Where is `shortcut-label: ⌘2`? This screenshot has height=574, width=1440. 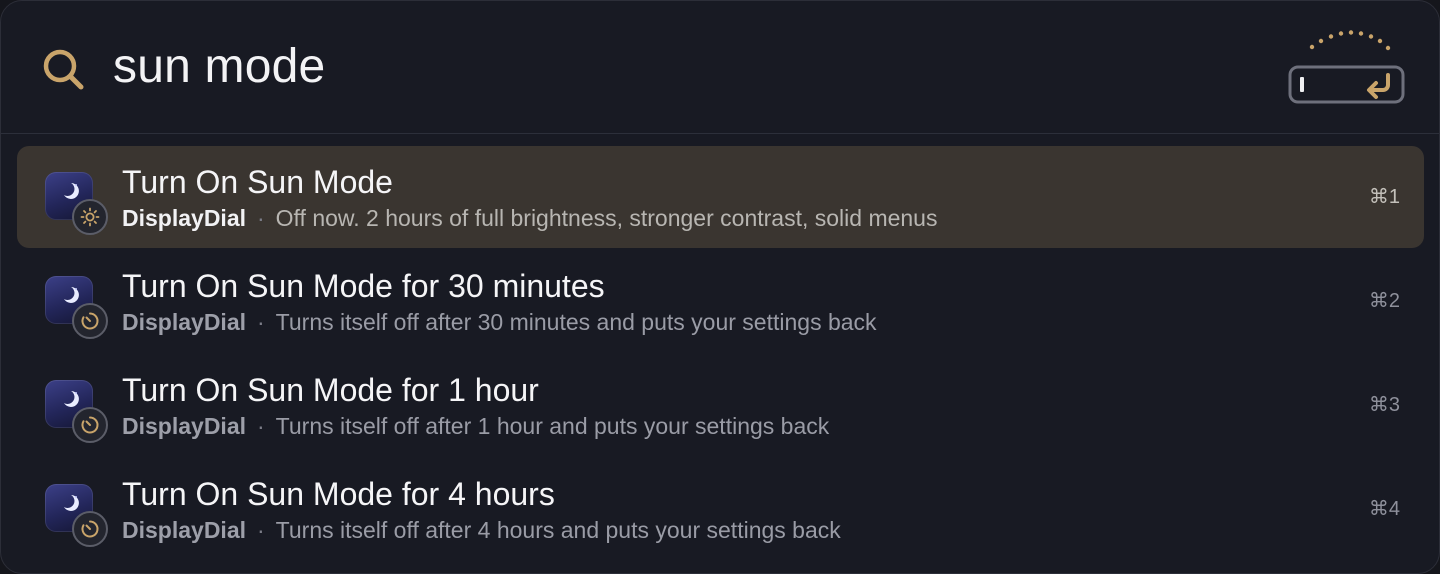
shortcut-label: ⌘2 is located at coordinates (1384, 301).